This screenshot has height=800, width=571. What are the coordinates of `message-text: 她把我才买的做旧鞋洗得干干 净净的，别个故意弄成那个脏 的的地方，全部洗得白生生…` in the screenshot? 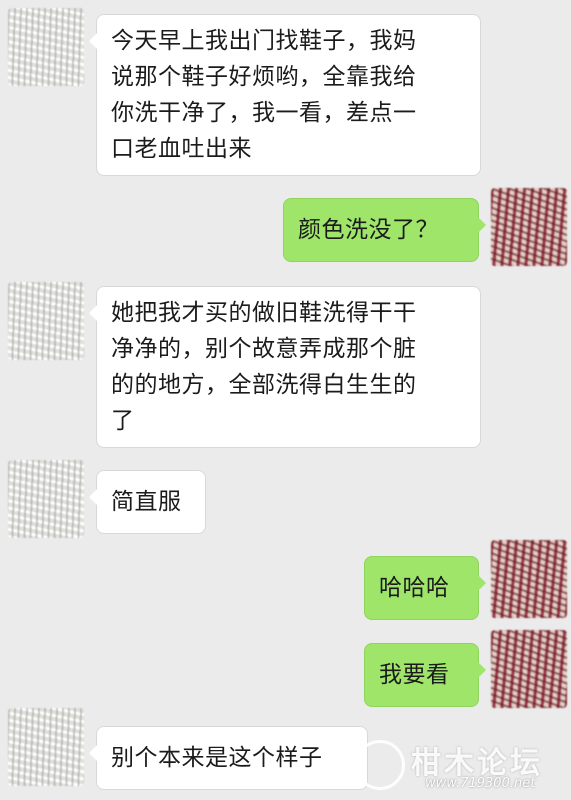 It's located at (264, 367).